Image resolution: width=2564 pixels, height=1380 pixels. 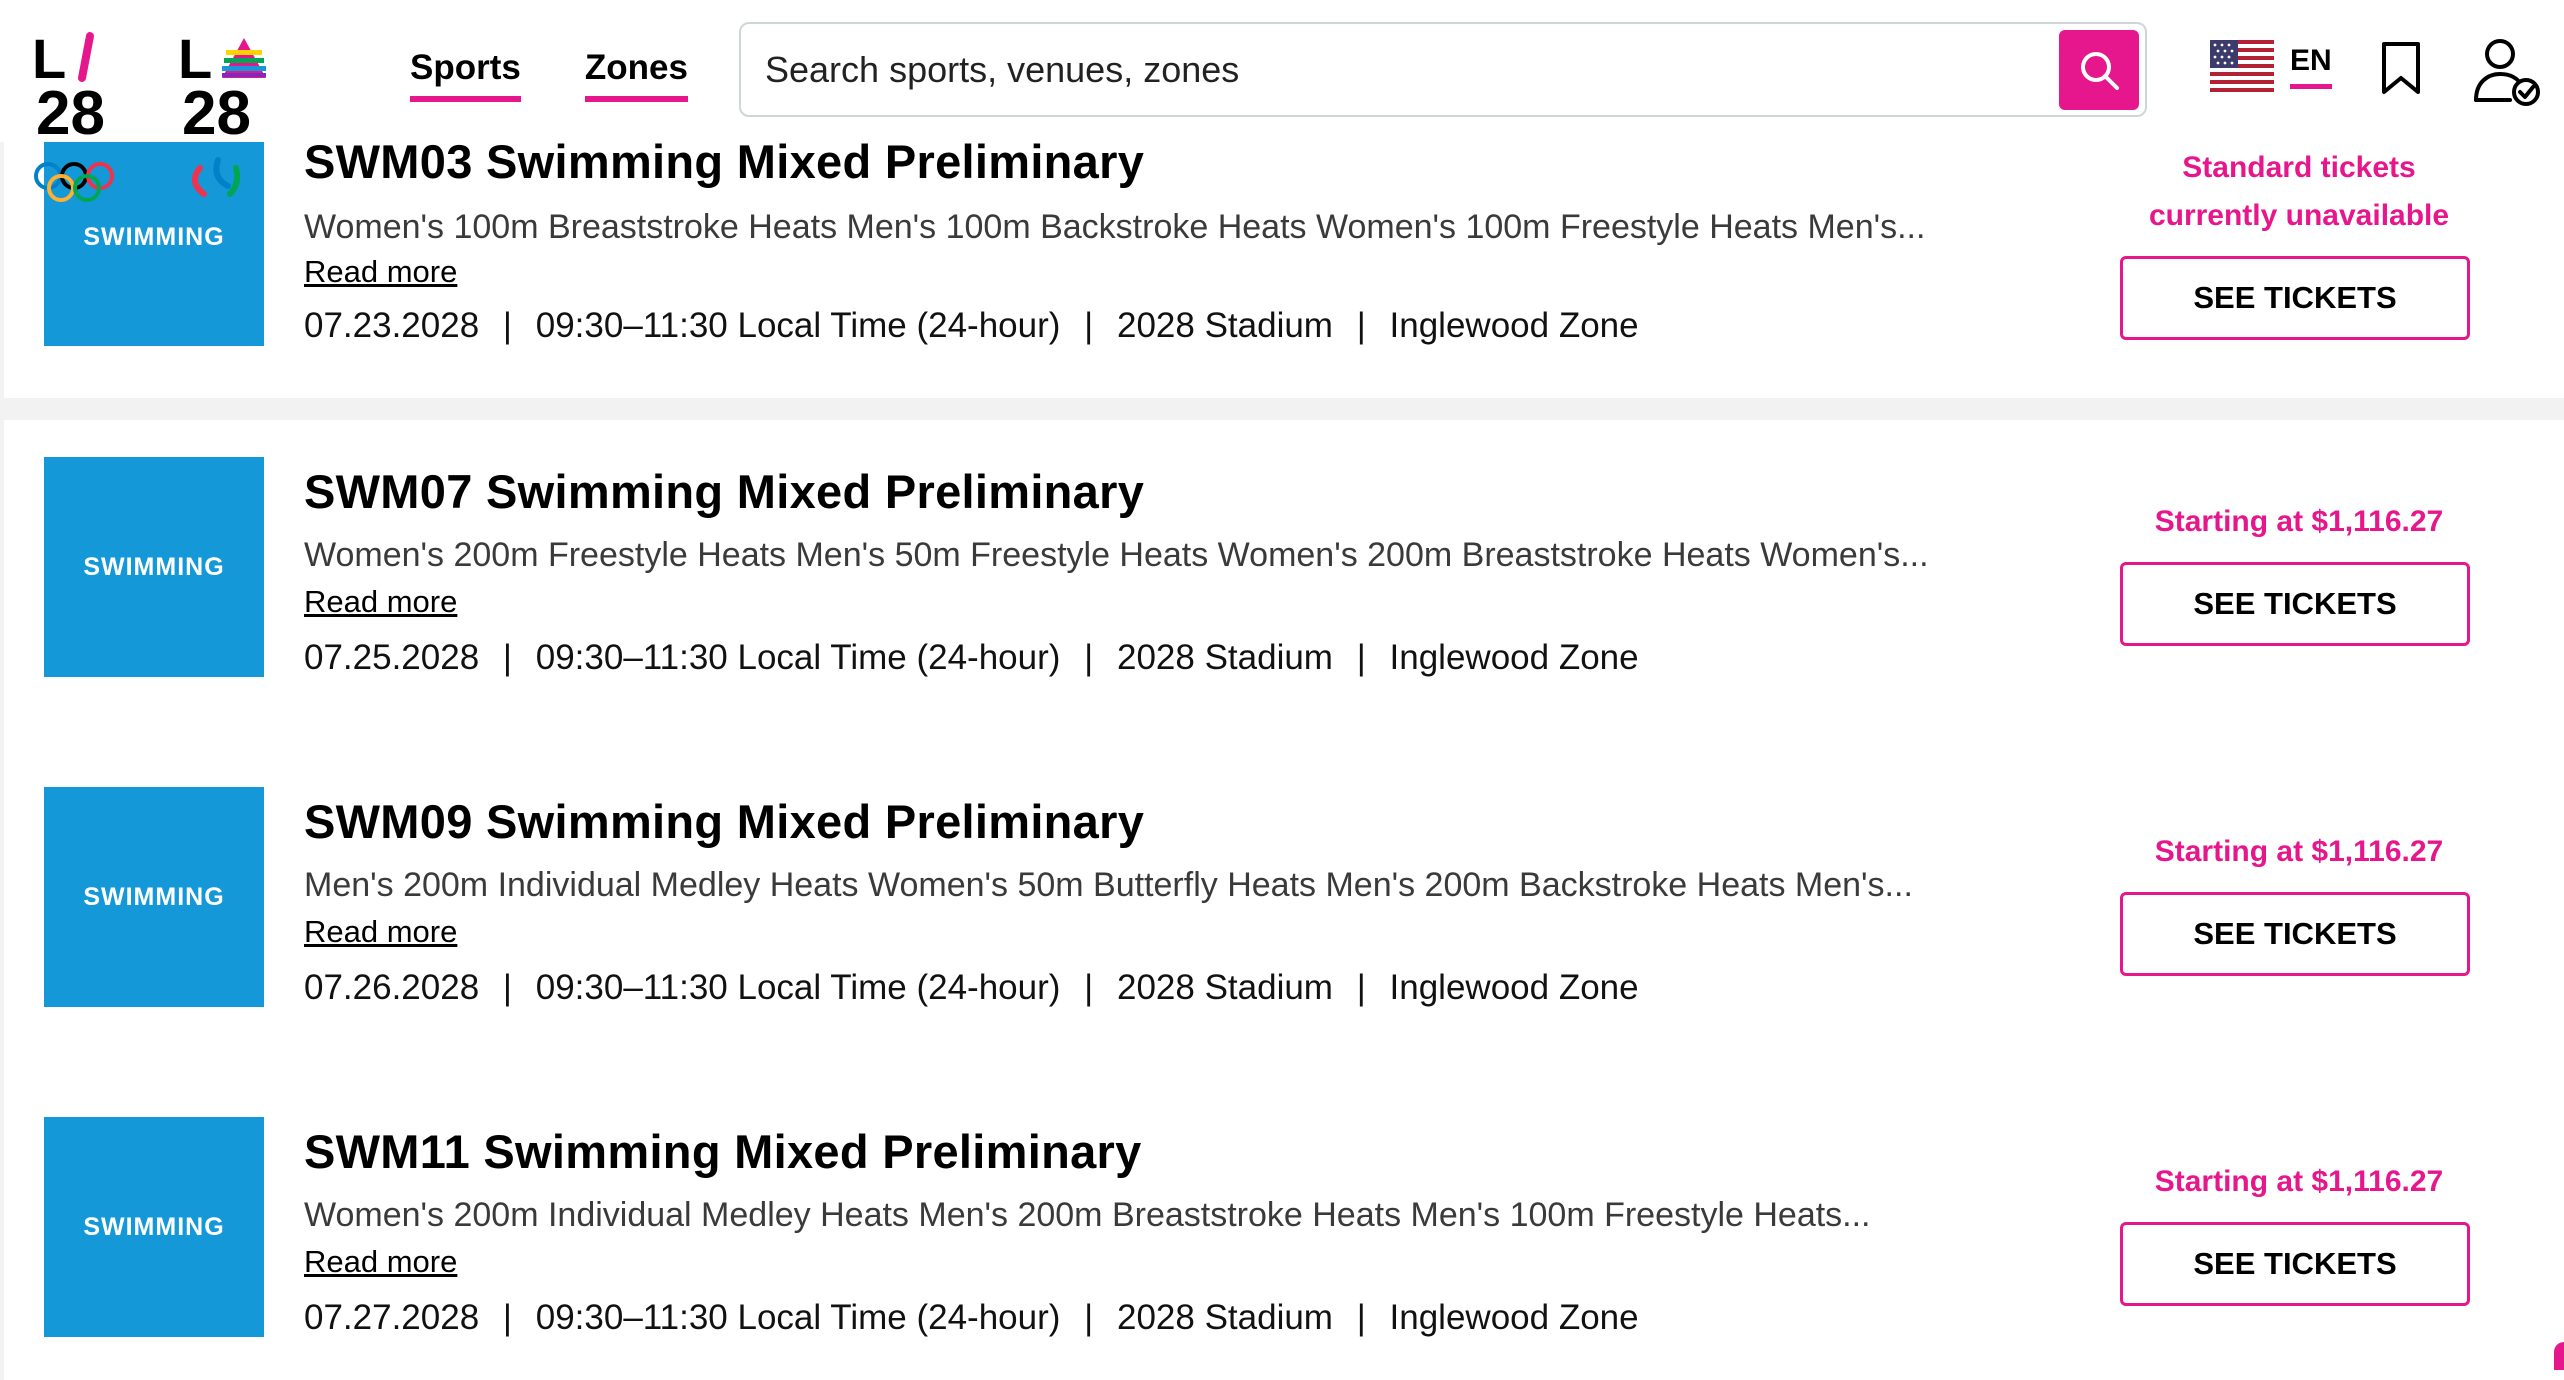 I want to click on nav-sports: Sports, so click(x=465, y=75).